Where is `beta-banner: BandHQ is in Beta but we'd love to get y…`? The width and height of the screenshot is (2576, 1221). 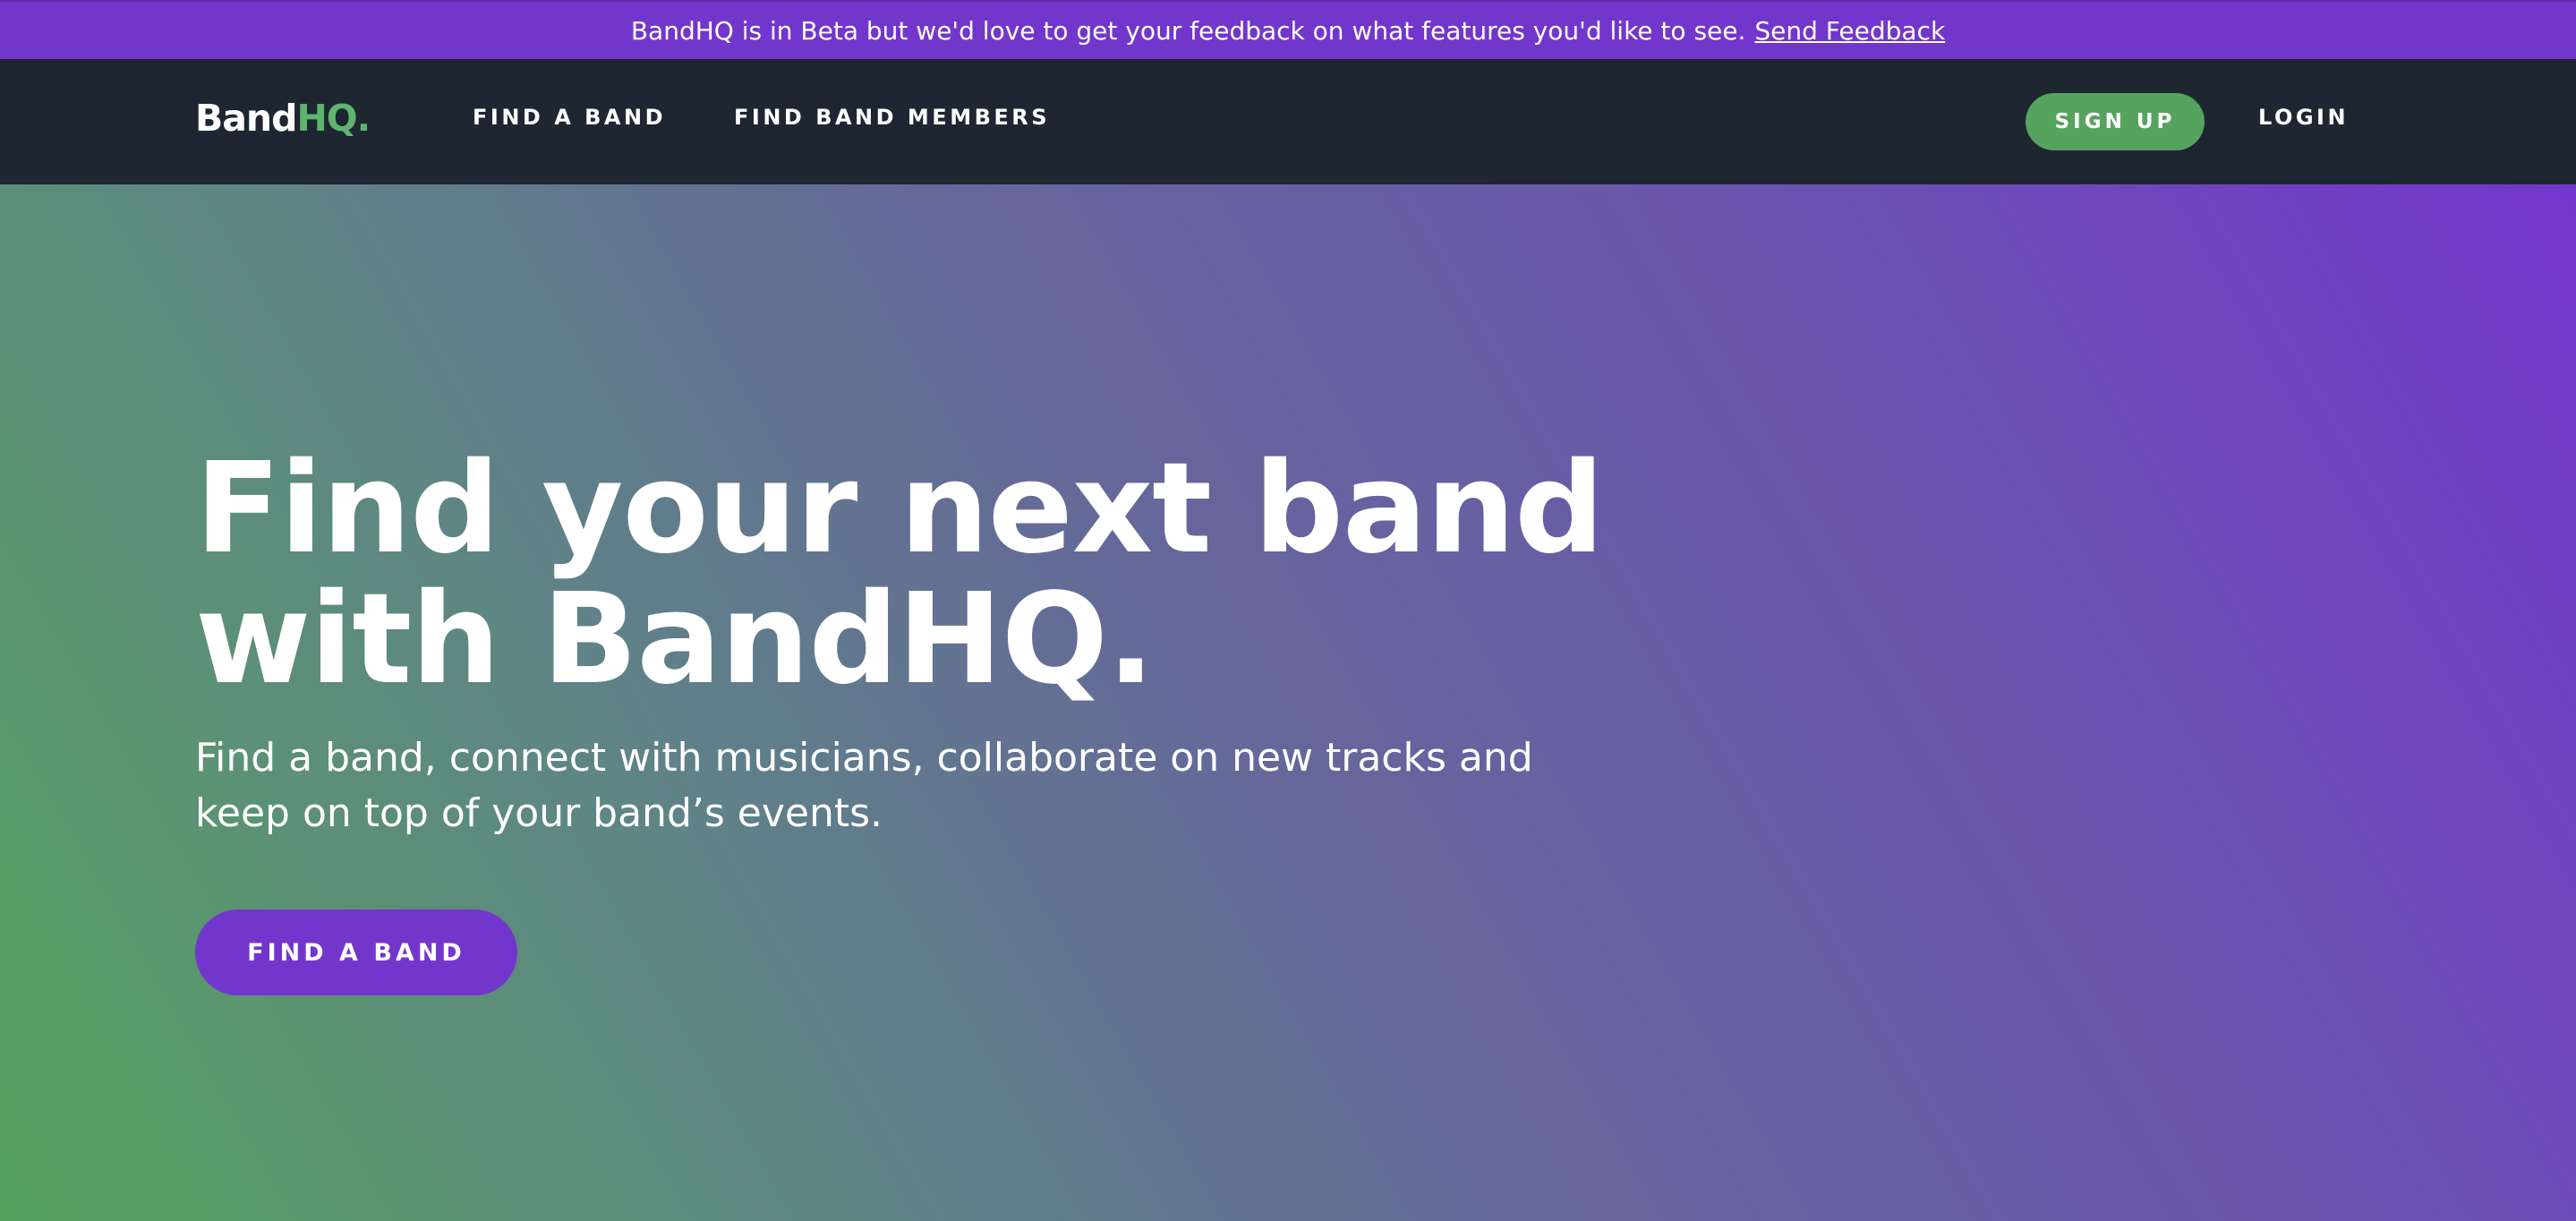
beta-banner: BandHQ is in Beta but we'd love to get y… is located at coordinates (1288, 29).